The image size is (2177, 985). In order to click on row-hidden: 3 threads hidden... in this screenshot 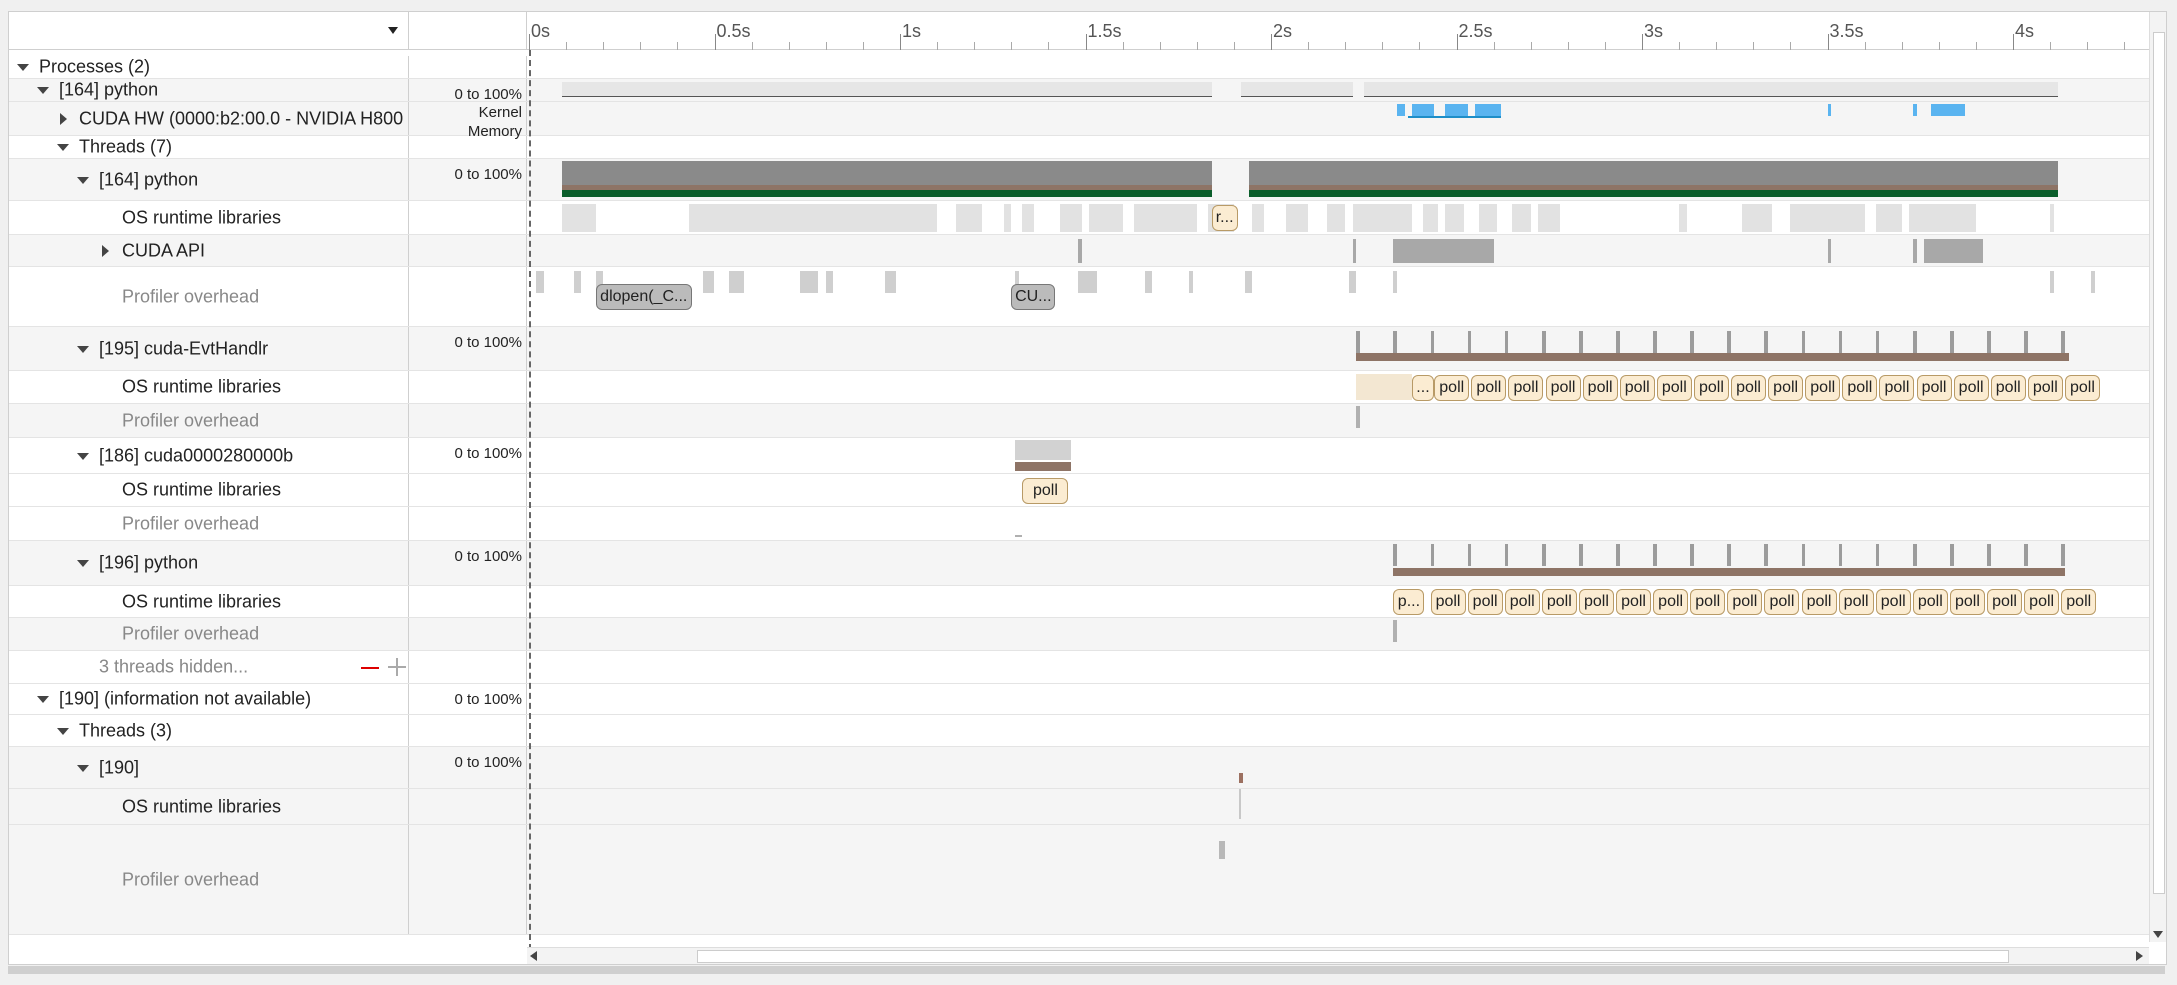, I will do `click(1079, 667)`.